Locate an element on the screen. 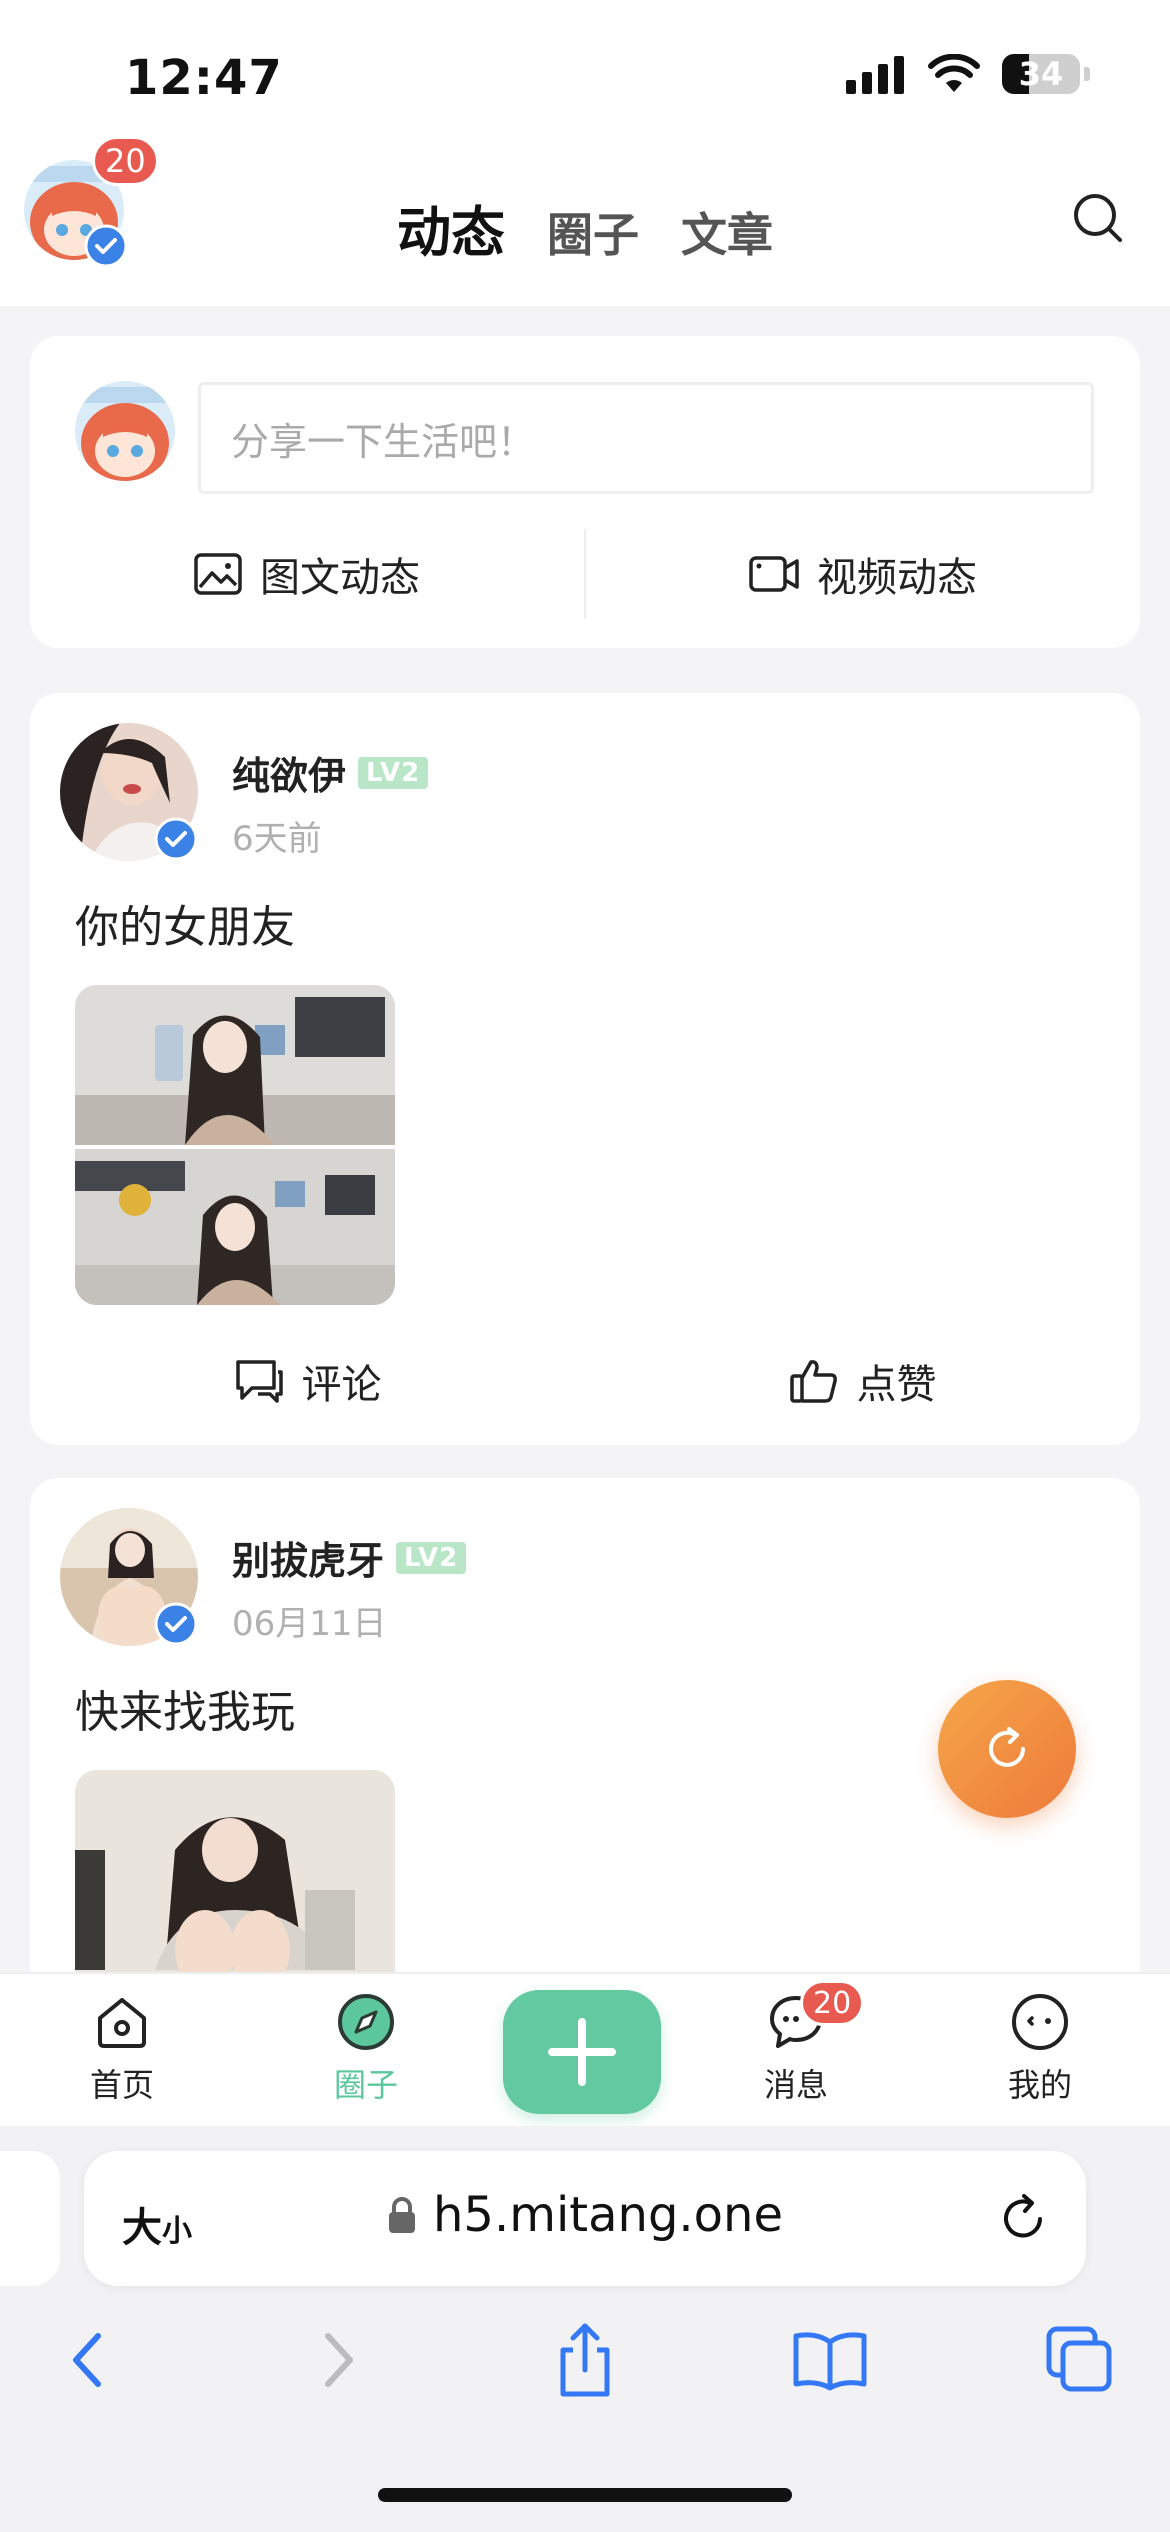 This screenshot has width=1170, height=2532. share-icon is located at coordinates (585, 2360).